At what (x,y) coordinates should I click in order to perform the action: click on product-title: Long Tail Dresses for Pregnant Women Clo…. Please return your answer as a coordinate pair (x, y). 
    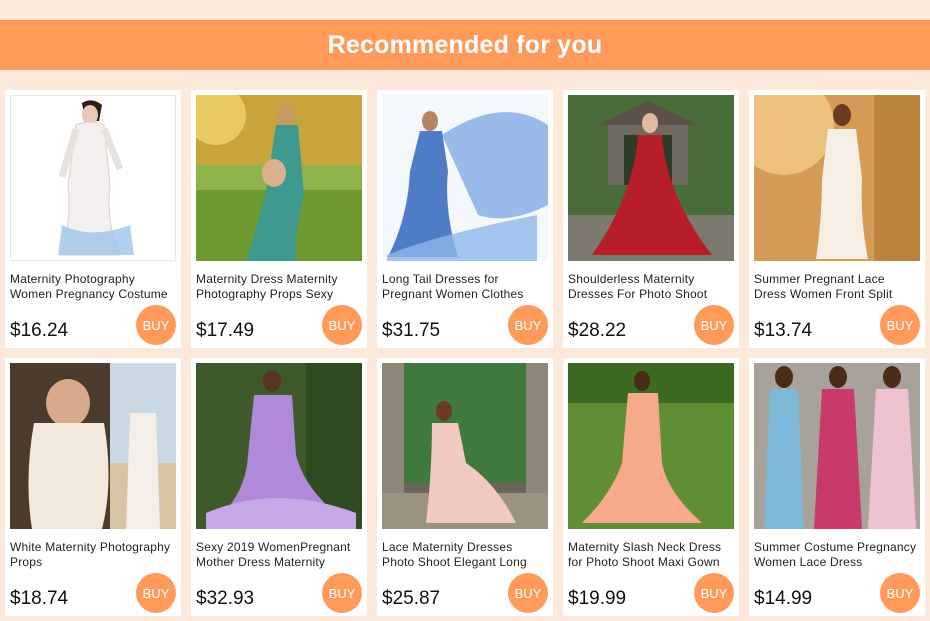
    Looking at the image, I should click on (465, 287).